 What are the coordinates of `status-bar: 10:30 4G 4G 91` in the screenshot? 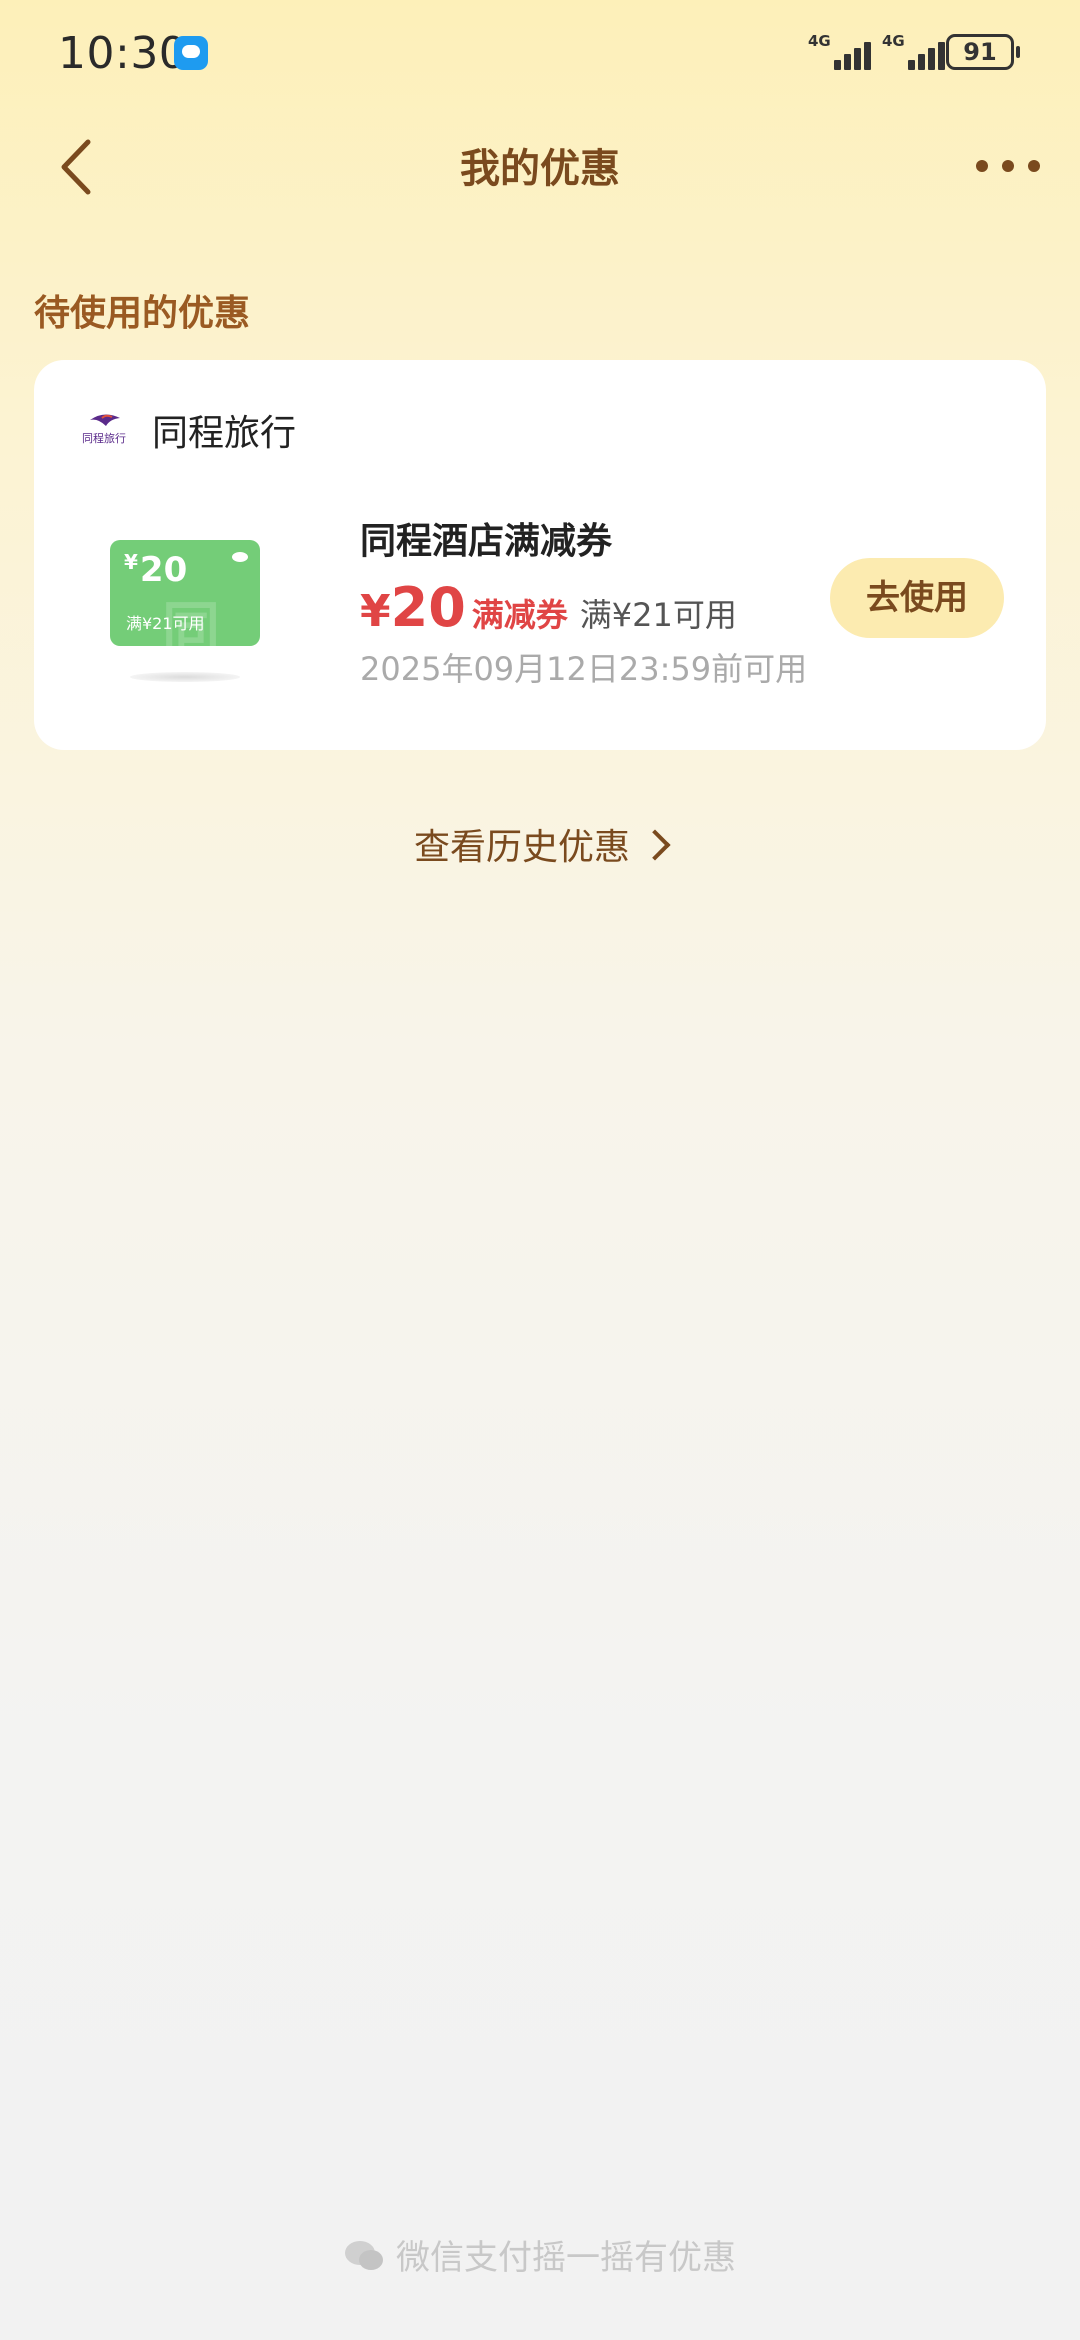 It's located at (540, 55).